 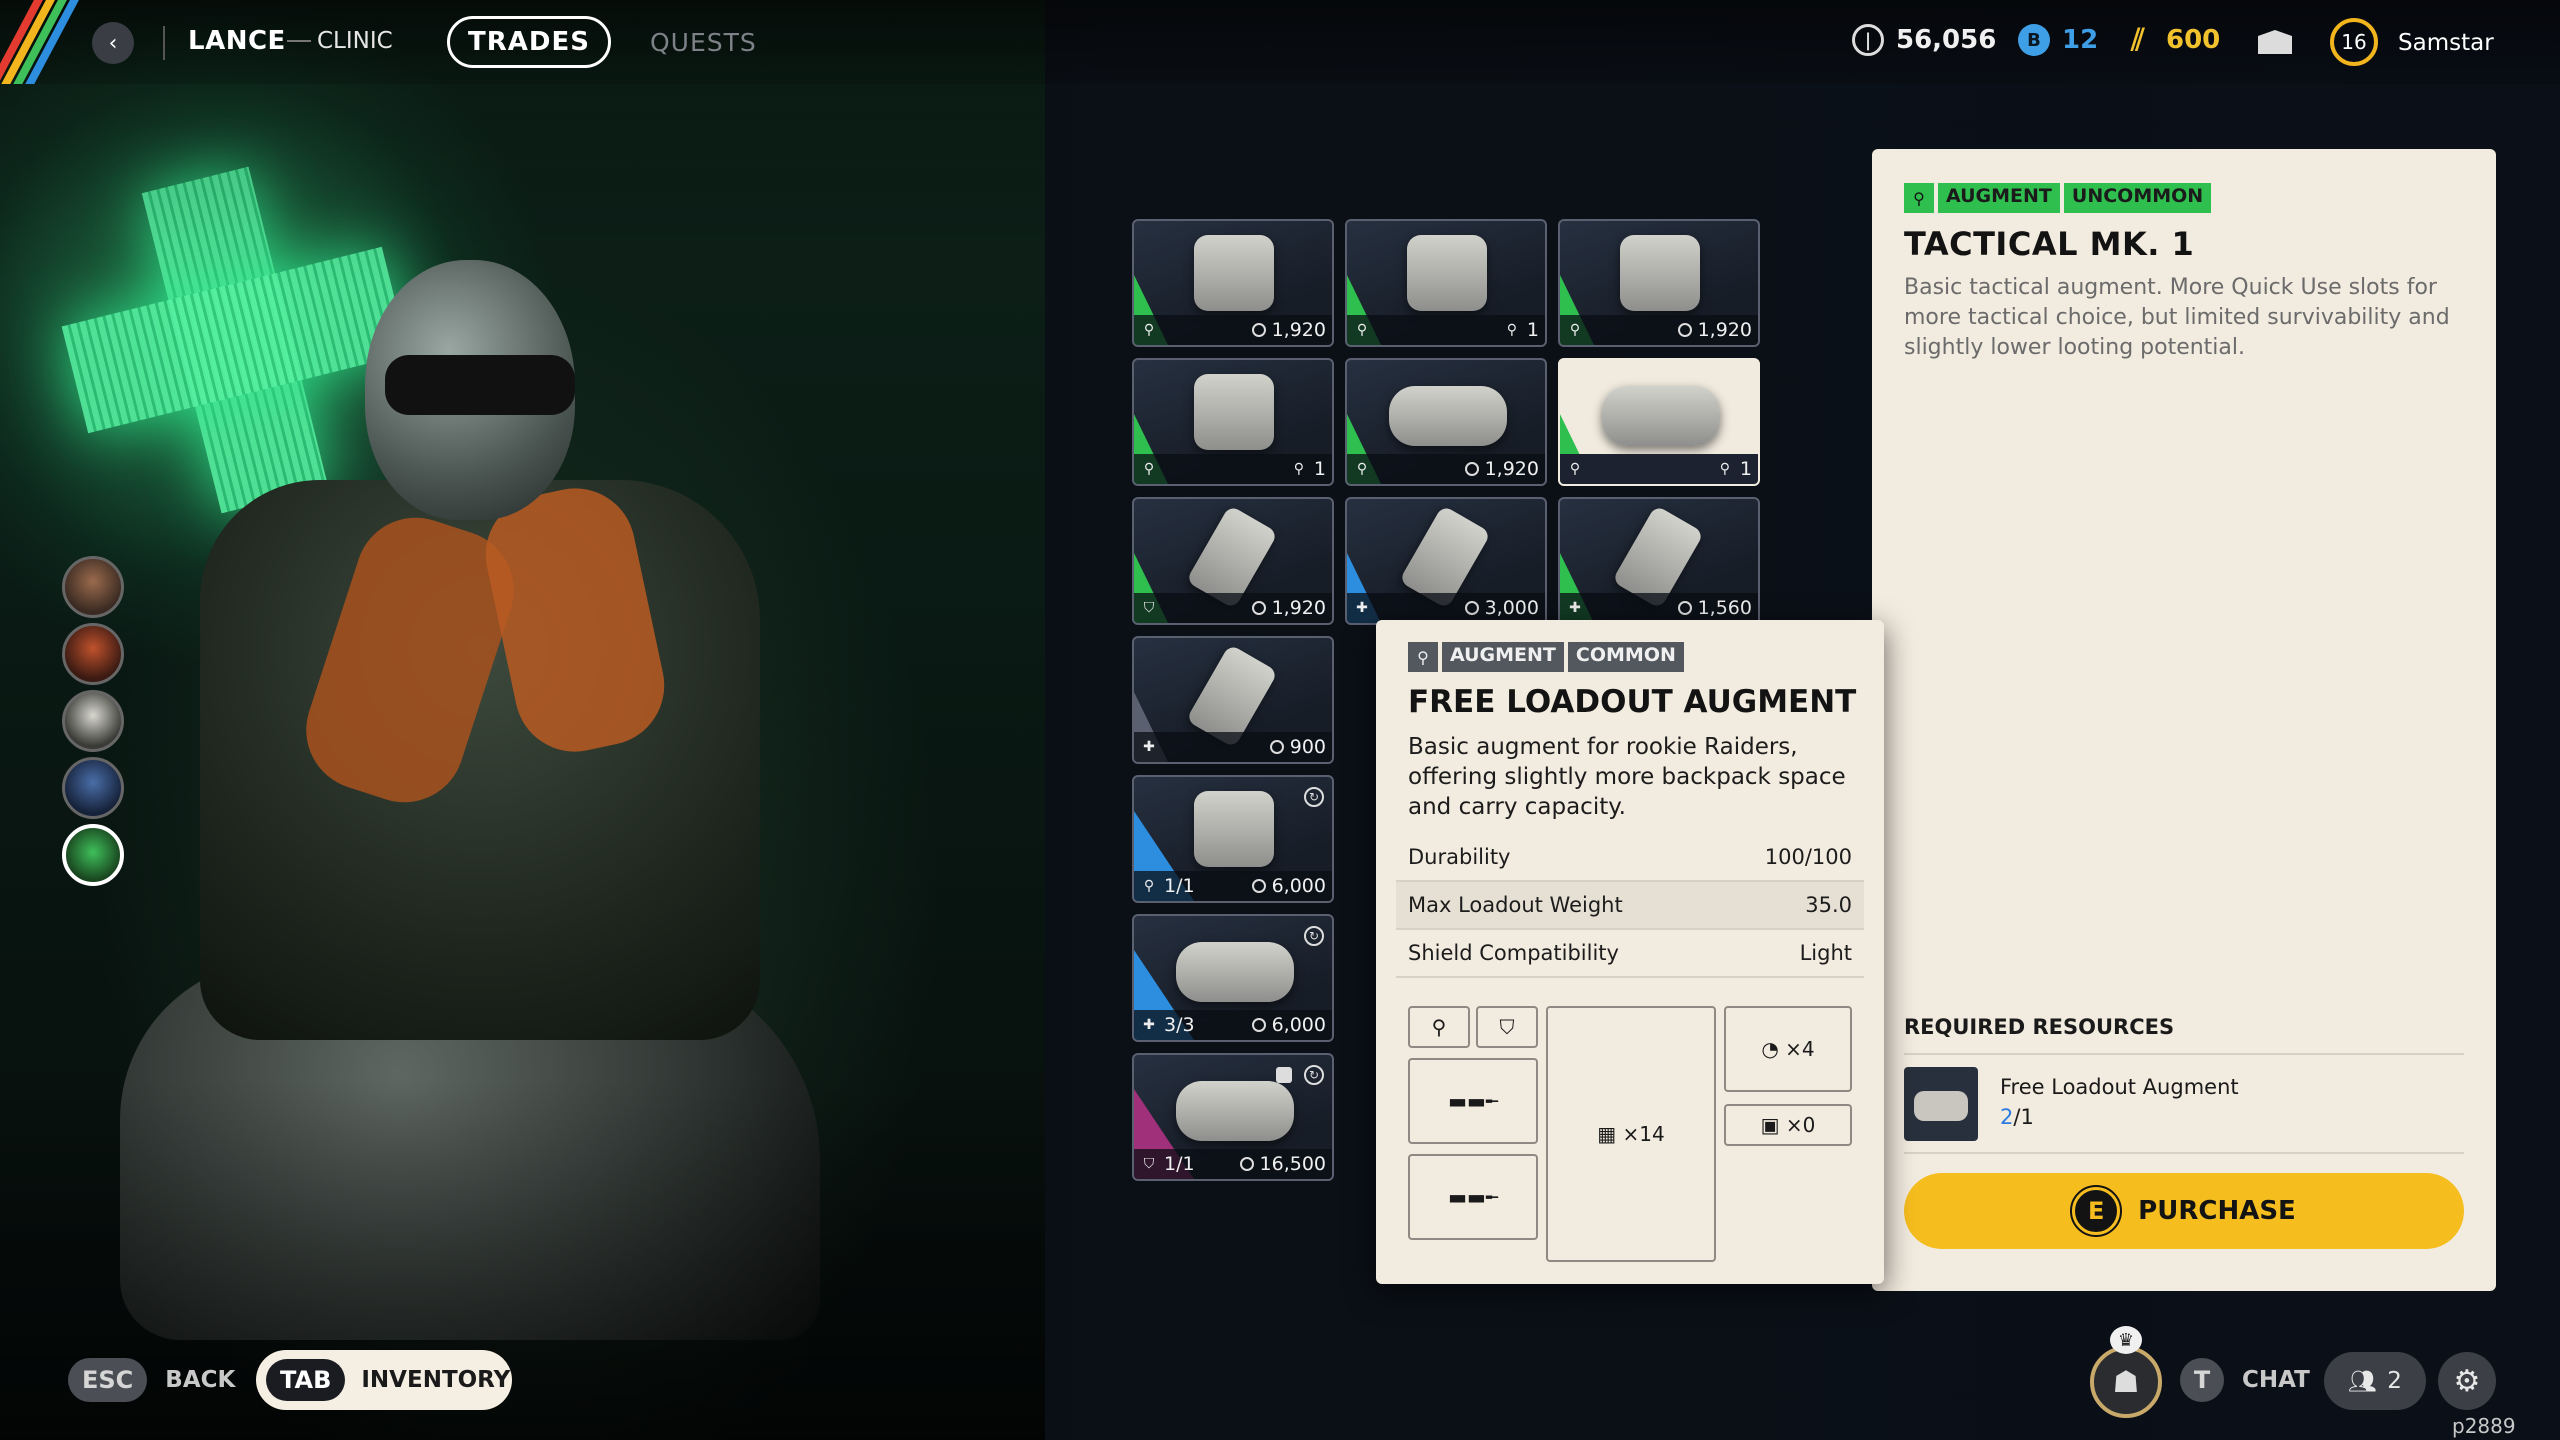 I want to click on trade-item-slot: ↻ ✚ 3/3 6,000, so click(x=1233, y=978).